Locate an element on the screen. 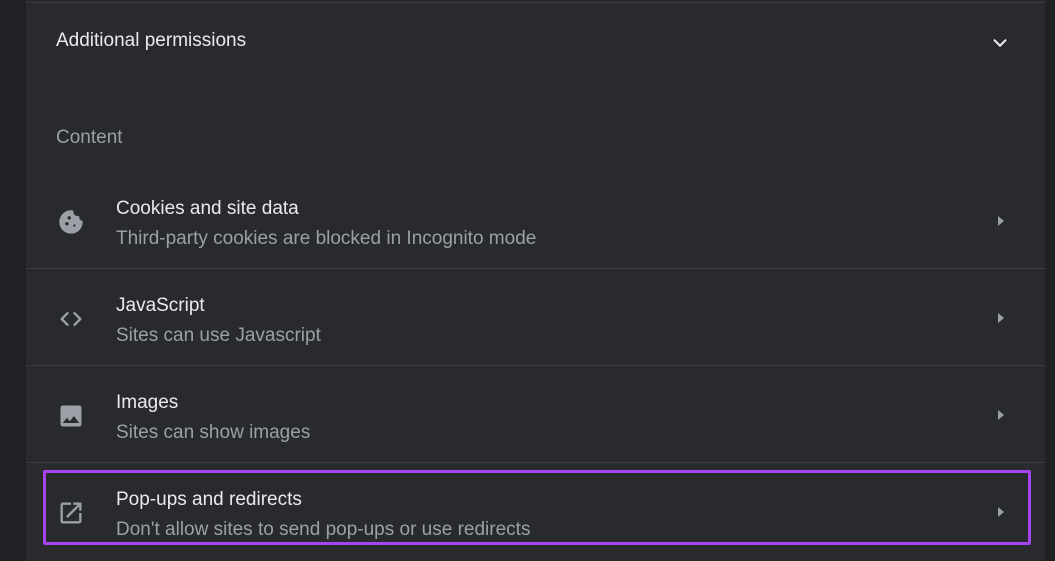 The image size is (1055, 561). javascript-subtitle: Sites can use Javascript is located at coordinates (218, 335).